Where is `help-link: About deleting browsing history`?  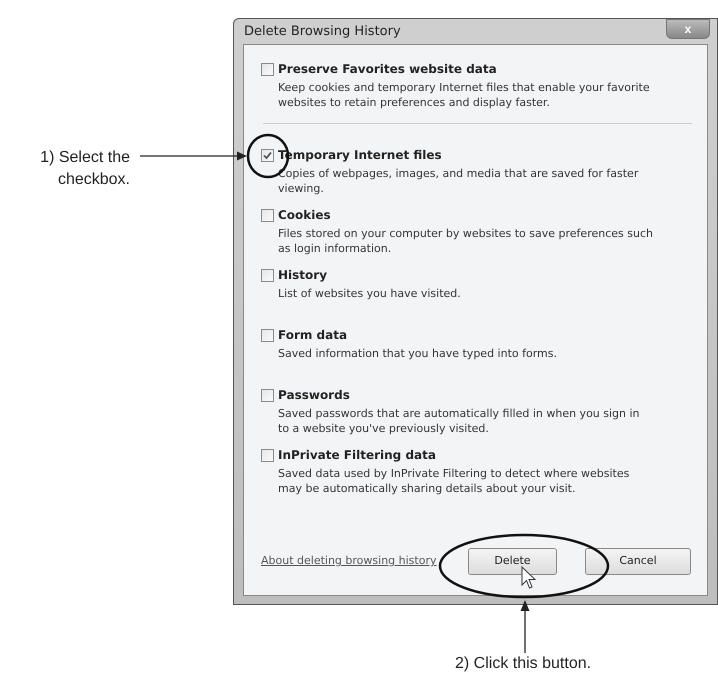
help-link: About deleting browsing history is located at coordinates (348, 561).